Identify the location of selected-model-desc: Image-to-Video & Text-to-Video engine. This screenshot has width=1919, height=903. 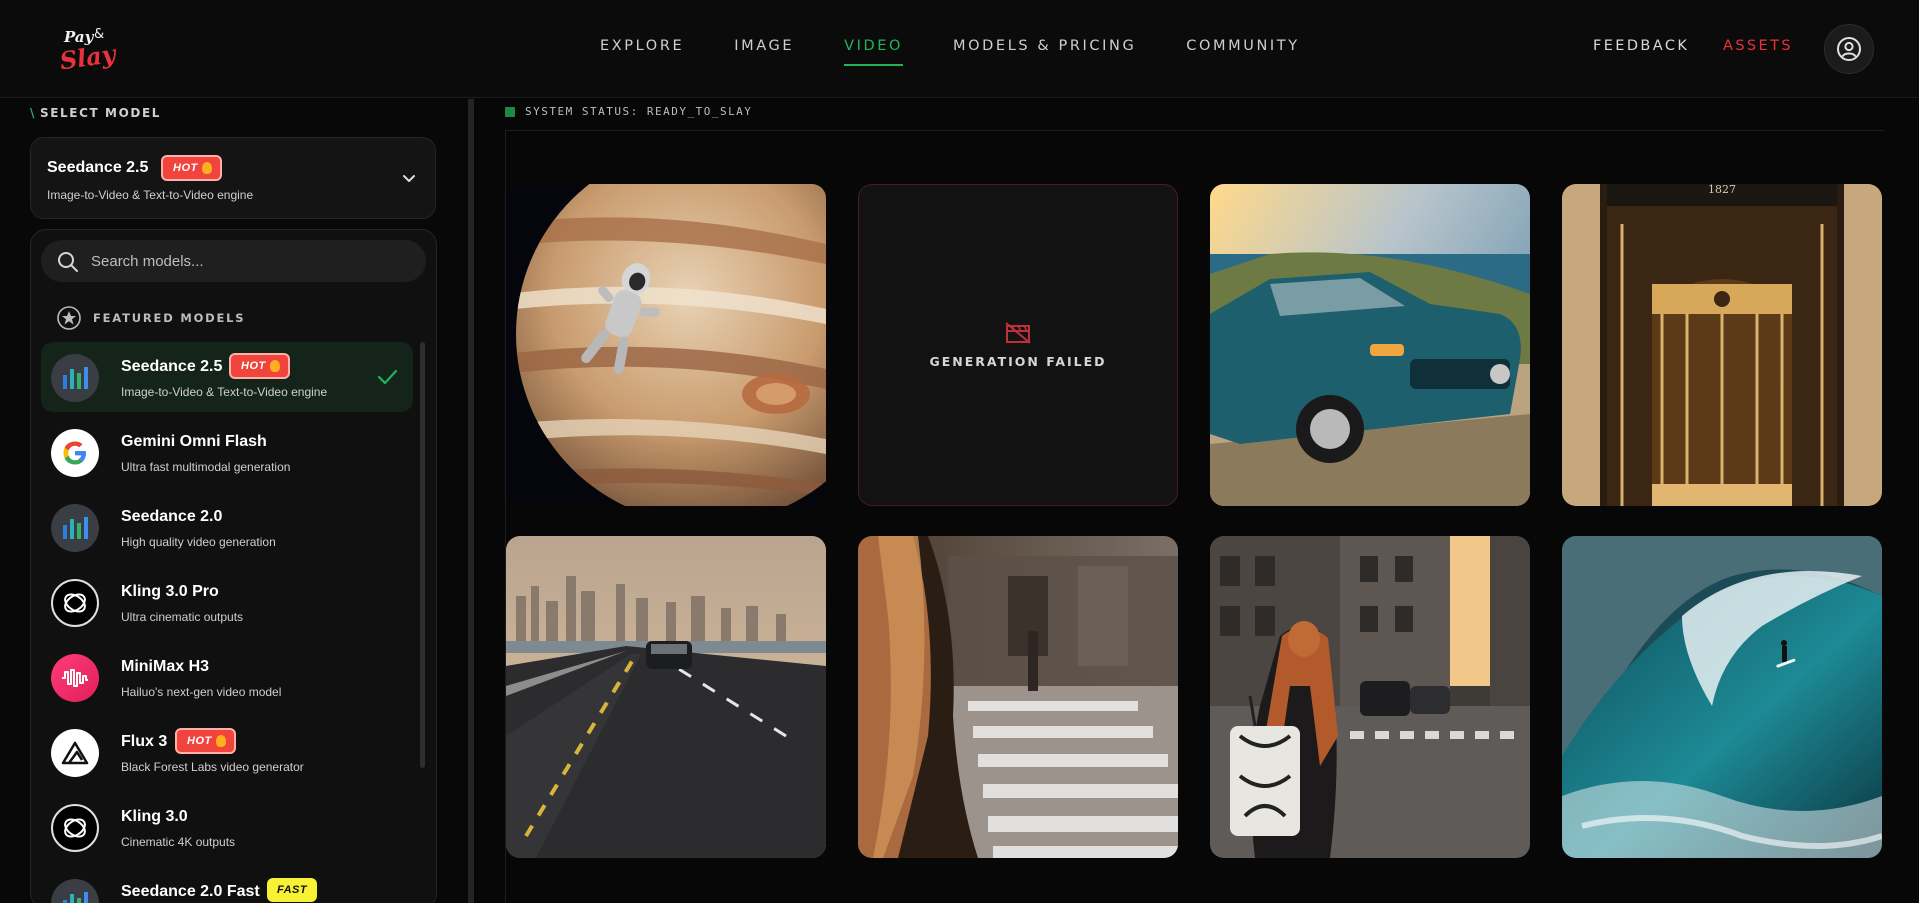
(150, 195).